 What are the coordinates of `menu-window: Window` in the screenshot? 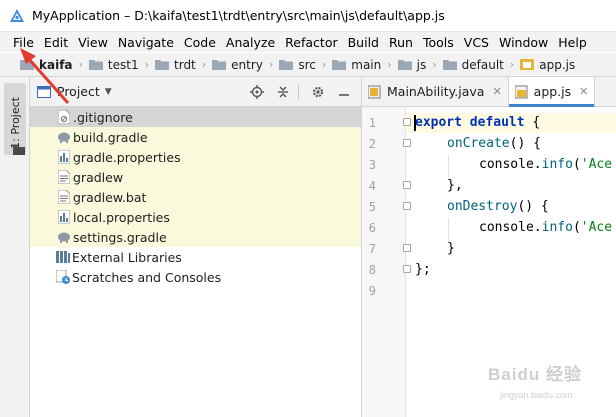 It's located at (523, 42).